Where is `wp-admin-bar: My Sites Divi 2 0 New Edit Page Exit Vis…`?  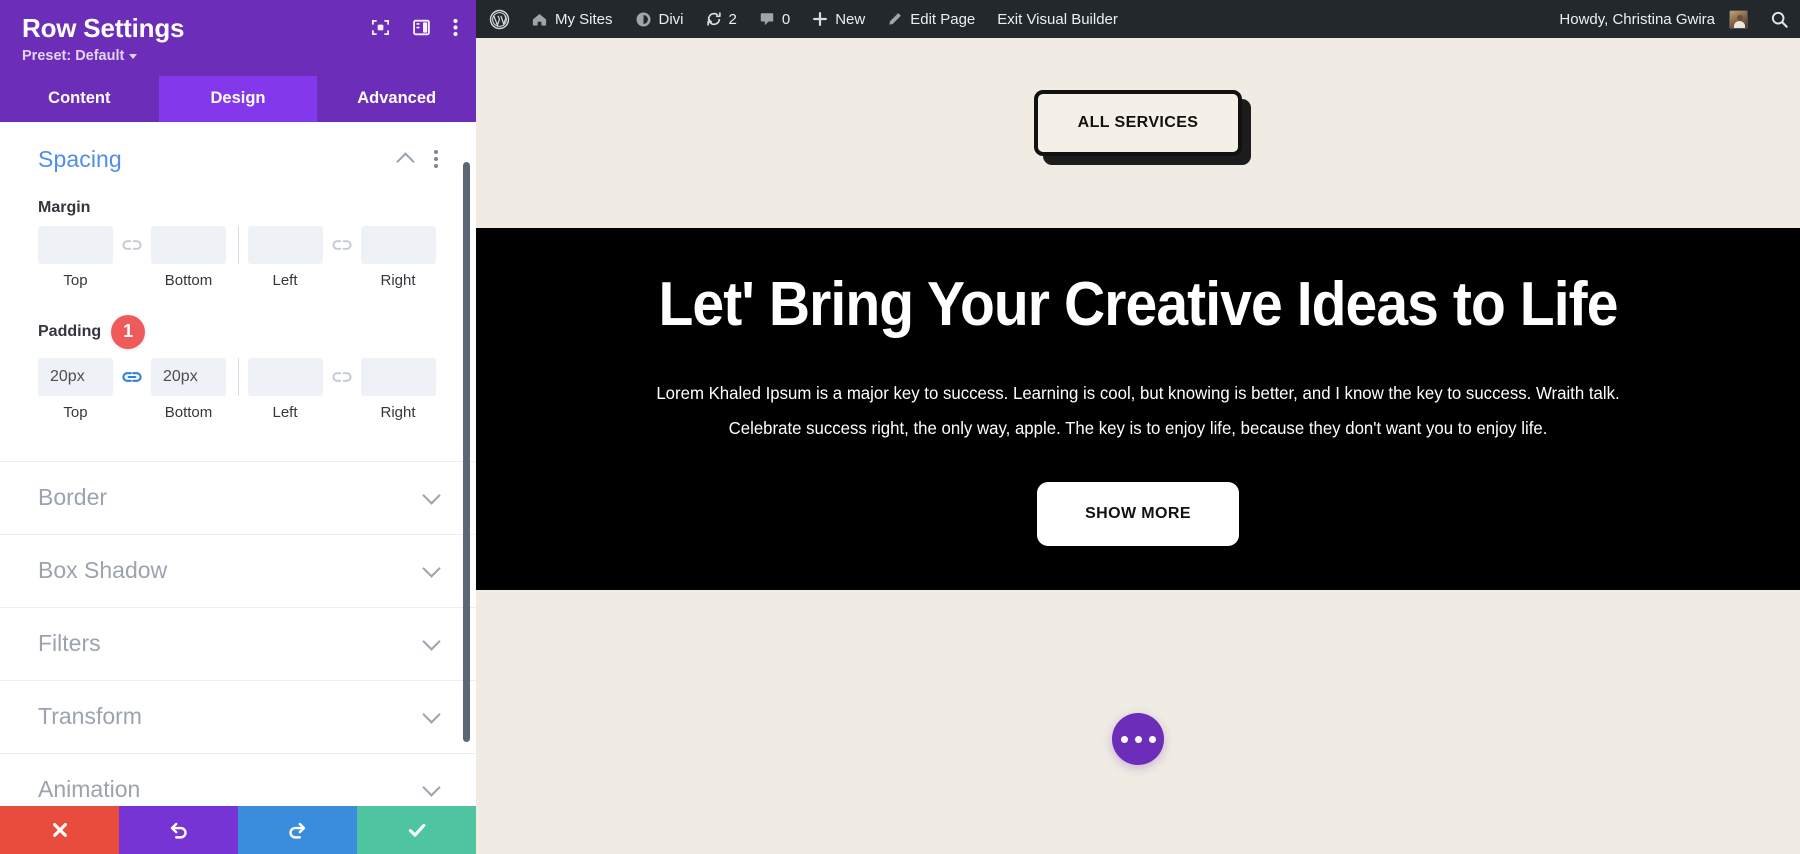
wp-admin-bar: My Sites Divi 2 0 New Edit Page Exit Vis… is located at coordinates (1138, 19).